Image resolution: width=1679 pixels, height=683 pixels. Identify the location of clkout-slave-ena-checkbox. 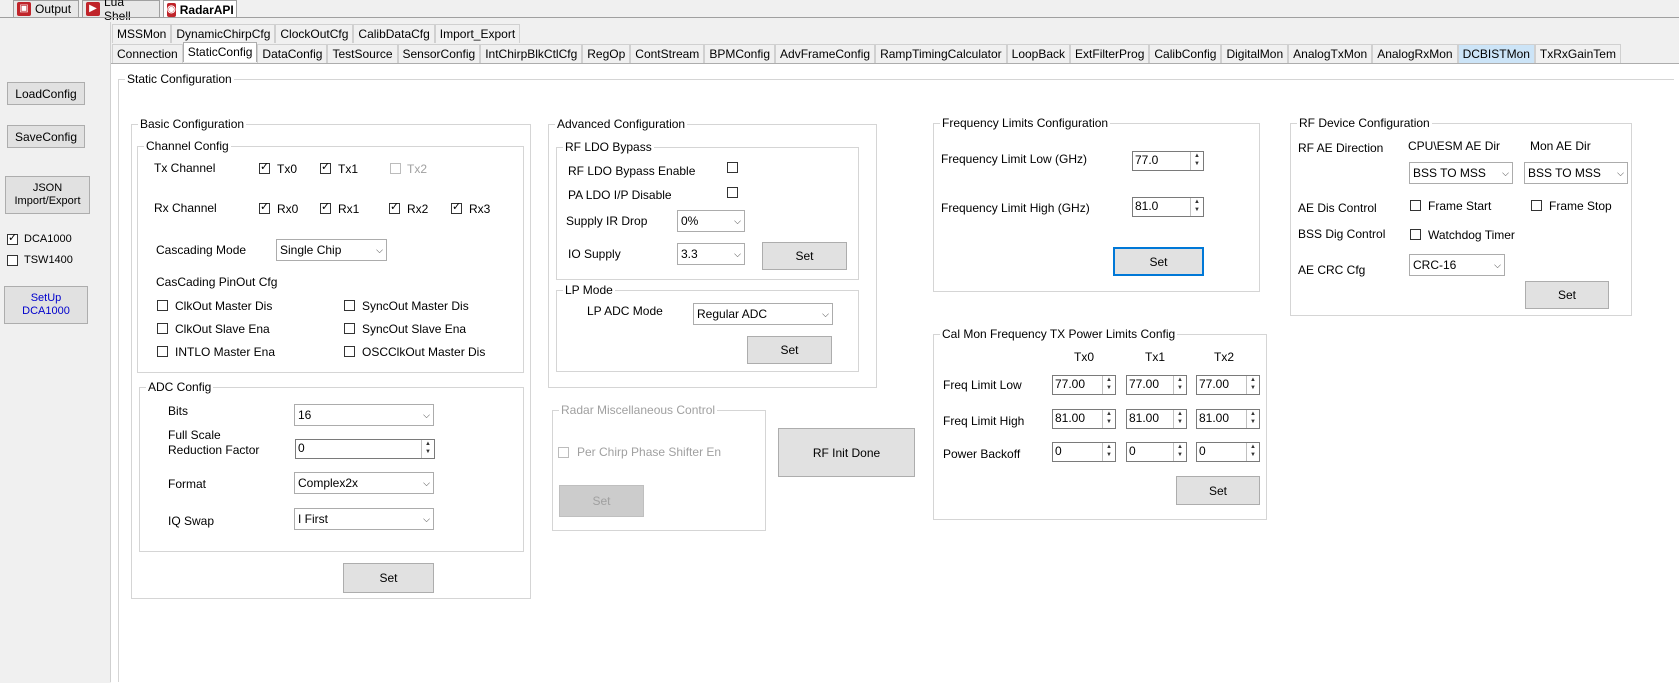
(162, 328).